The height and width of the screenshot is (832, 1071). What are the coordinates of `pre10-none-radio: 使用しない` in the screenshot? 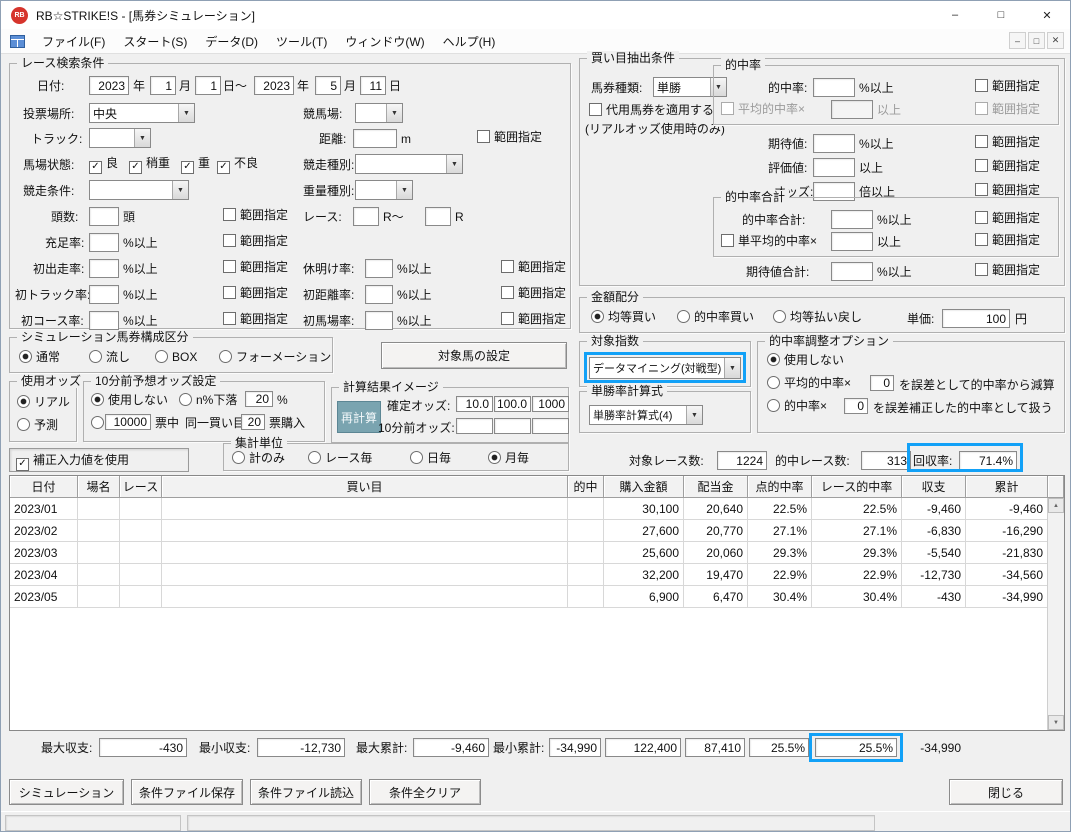 It's located at (129, 400).